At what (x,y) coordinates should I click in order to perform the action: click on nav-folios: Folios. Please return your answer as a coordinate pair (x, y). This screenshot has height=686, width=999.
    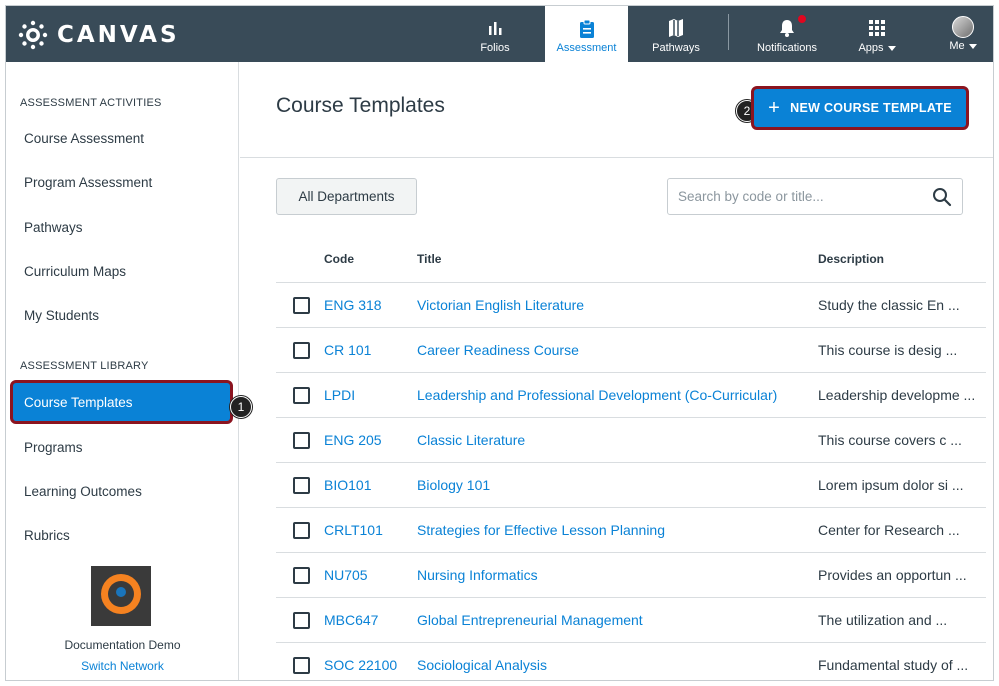
    Looking at the image, I should click on (495, 34).